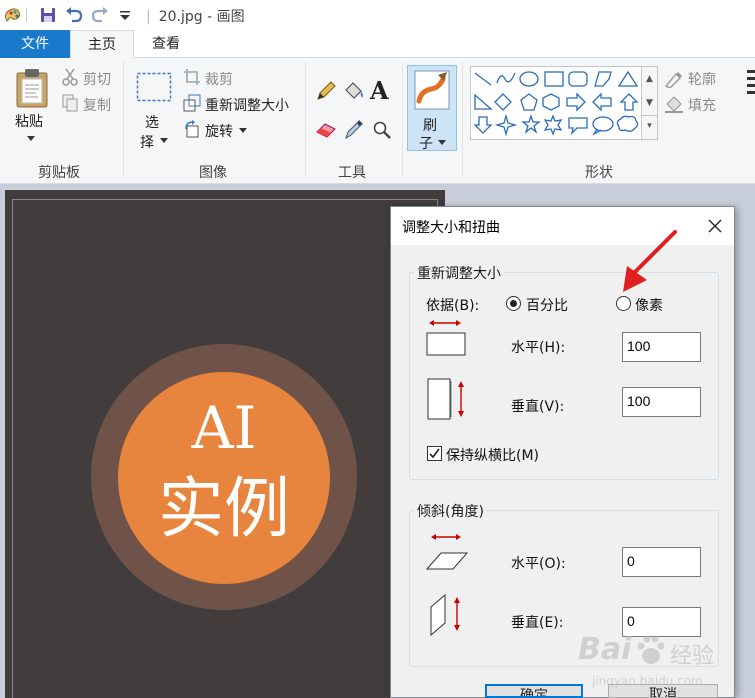 This screenshot has width=755, height=698. Describe the element at coordinates (377, 15) in the screenshot. I see `title-bar: | 20.jpg - 画图` at that location.